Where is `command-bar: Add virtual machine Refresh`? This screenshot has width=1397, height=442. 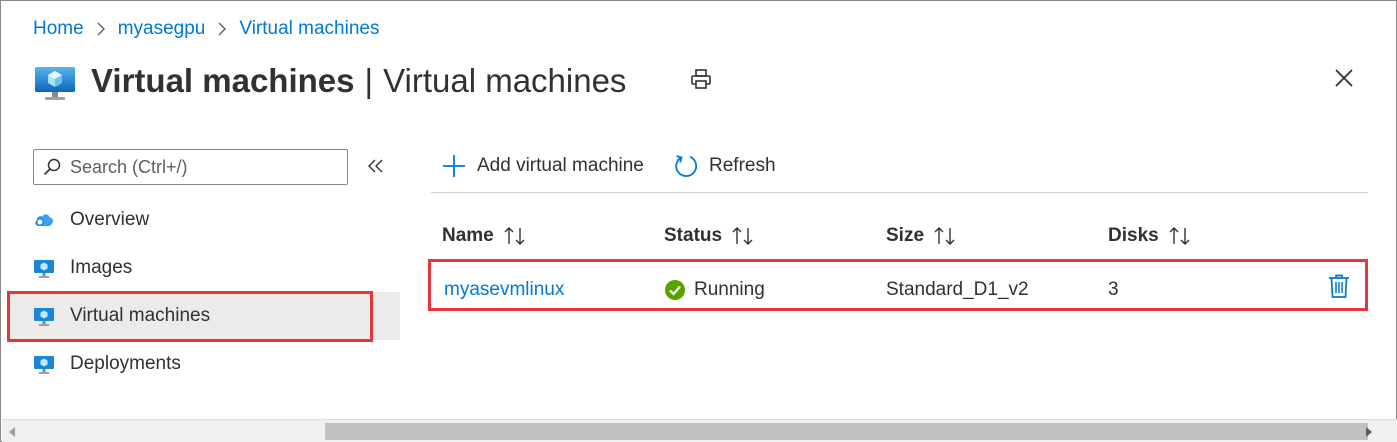 command-bar: Add virtual machine Refresh is located at coordinates (899, 167).